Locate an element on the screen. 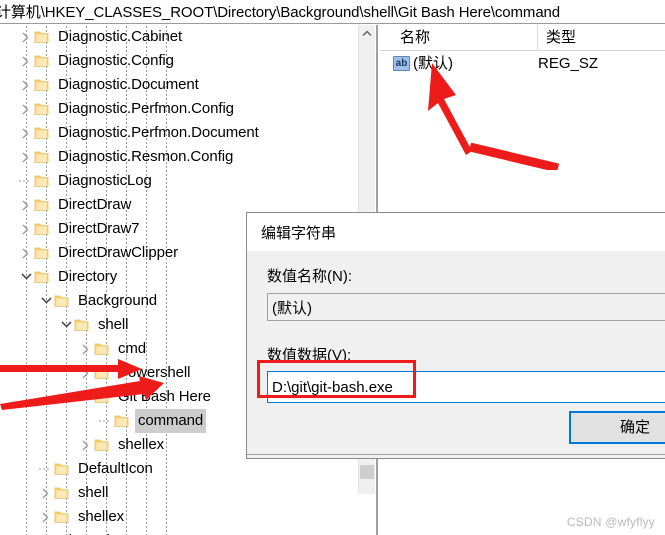  tree-item-label: DirectDraw is located at coordinates (95, 204).